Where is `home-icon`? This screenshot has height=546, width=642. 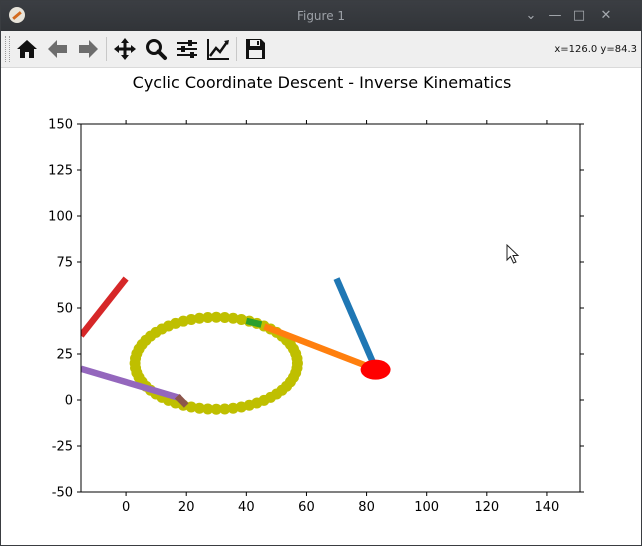 home-icon is located at coordinates (27, 49).